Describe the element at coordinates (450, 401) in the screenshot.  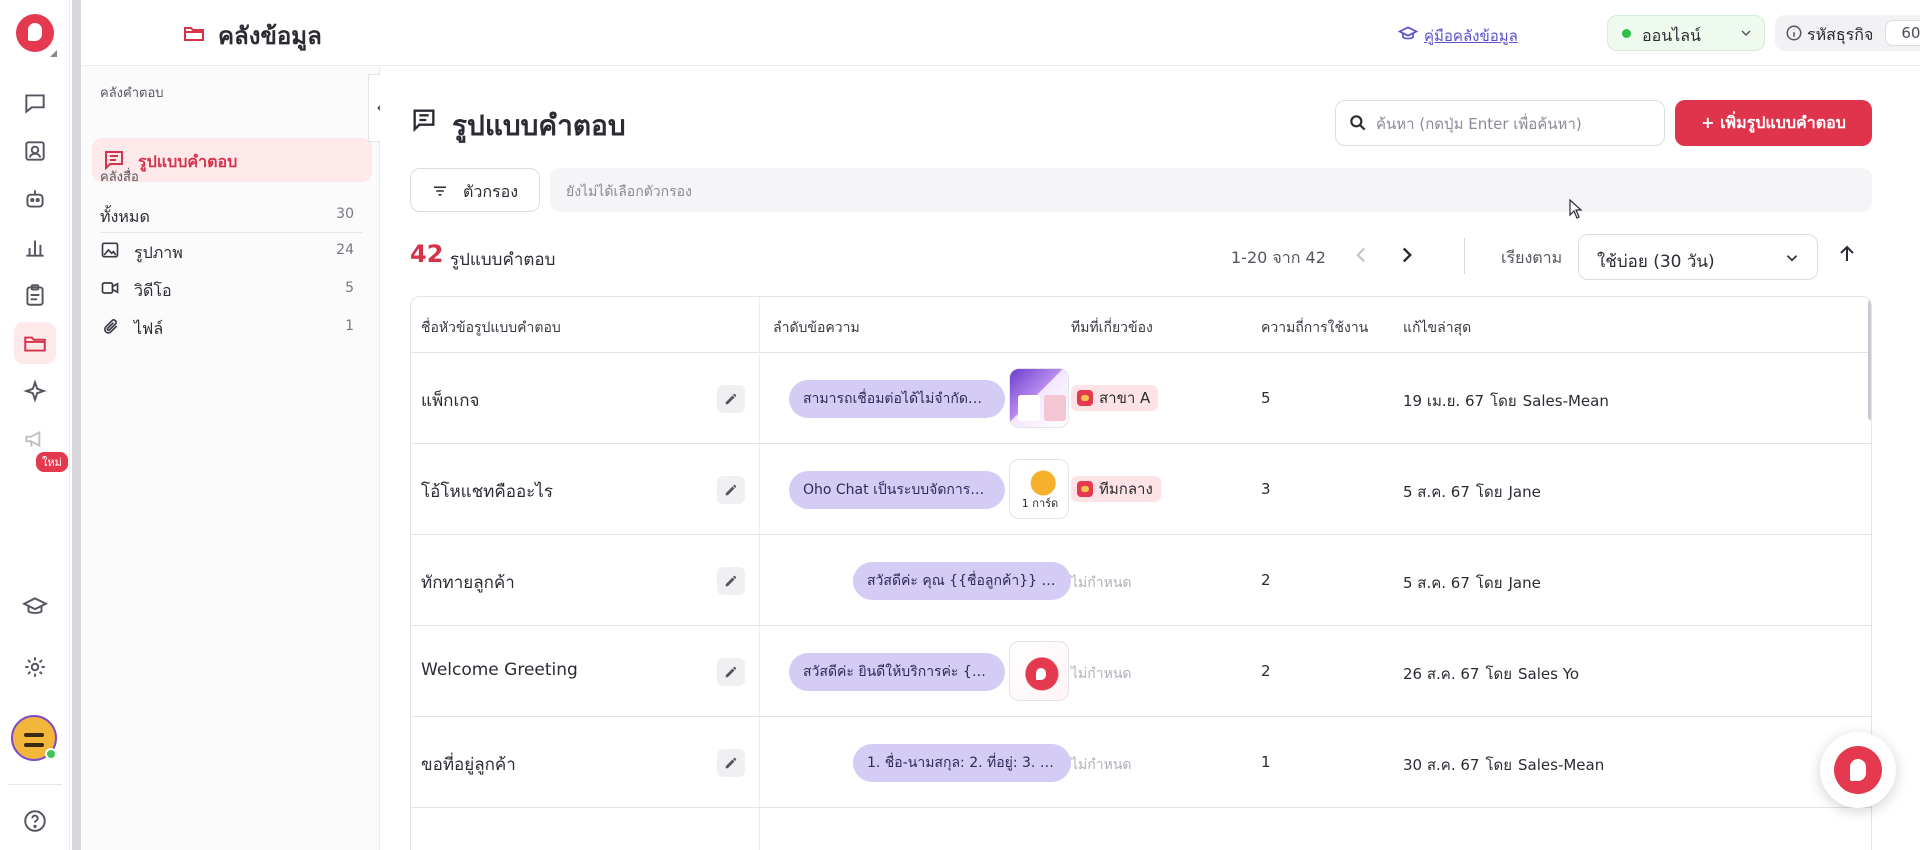
I see `template-name: แพ็กเกจ` at that location.